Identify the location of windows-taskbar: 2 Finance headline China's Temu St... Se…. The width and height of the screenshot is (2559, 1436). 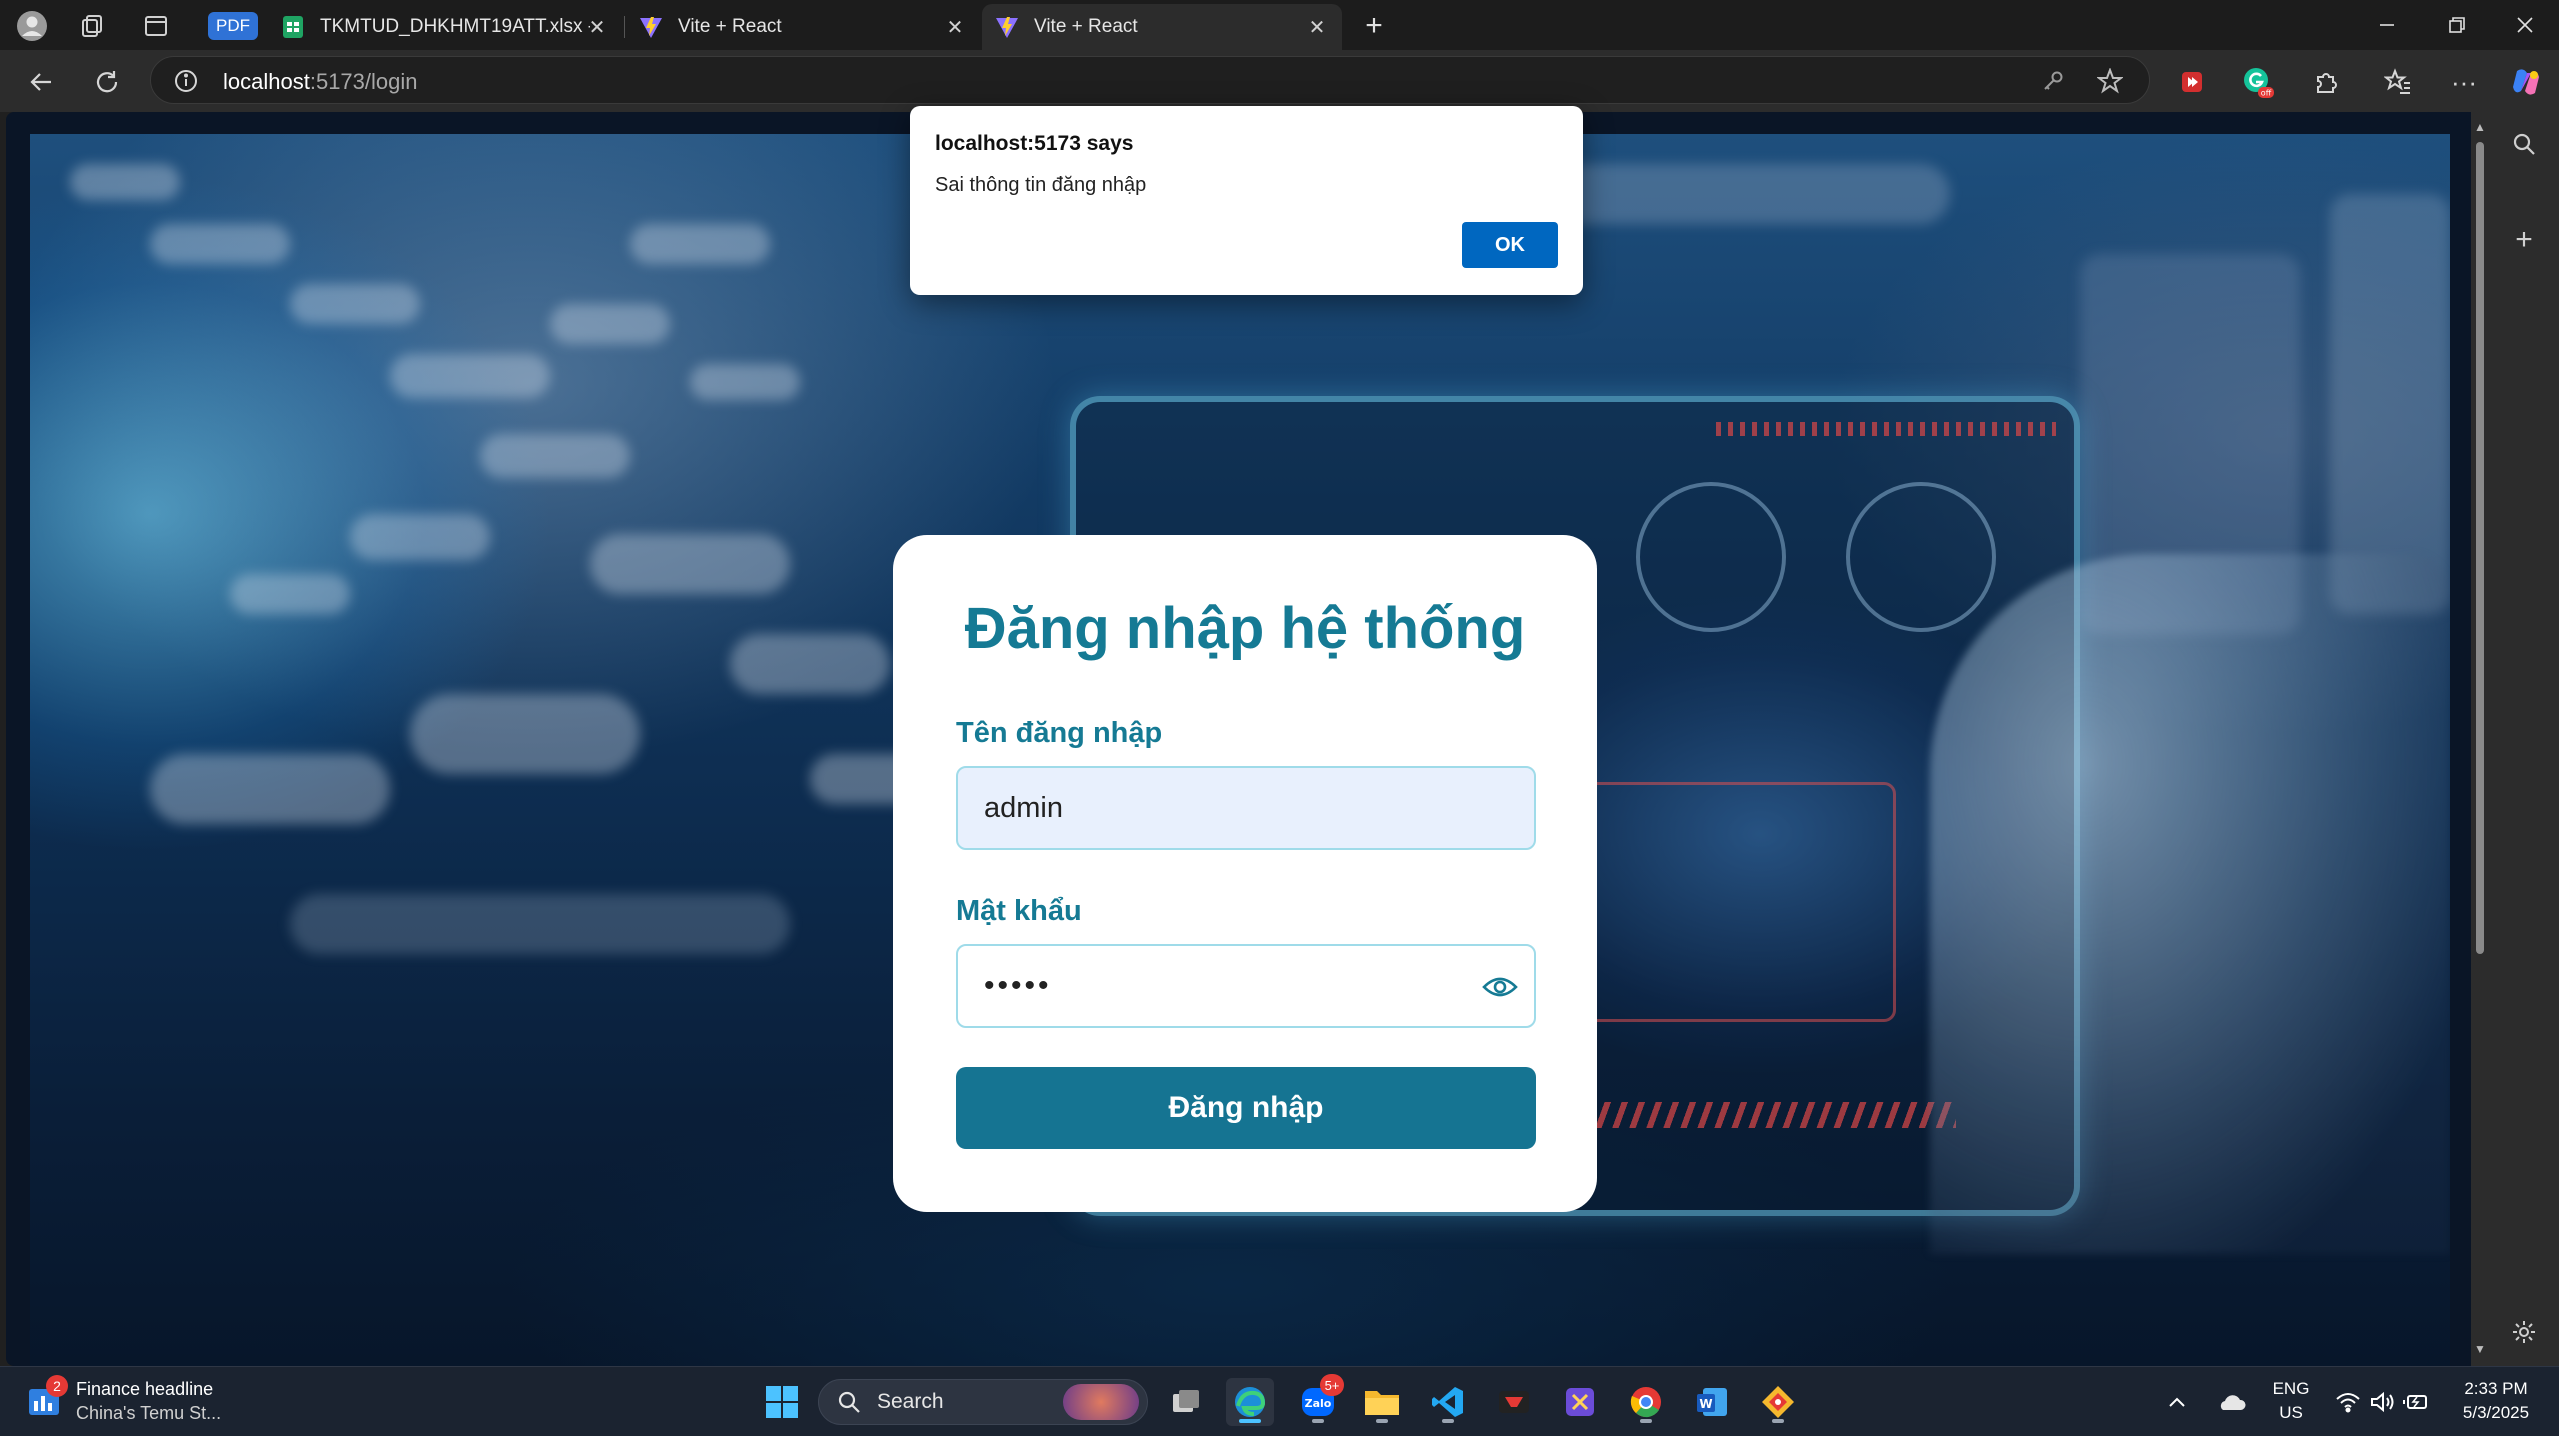
(1279, 1401).